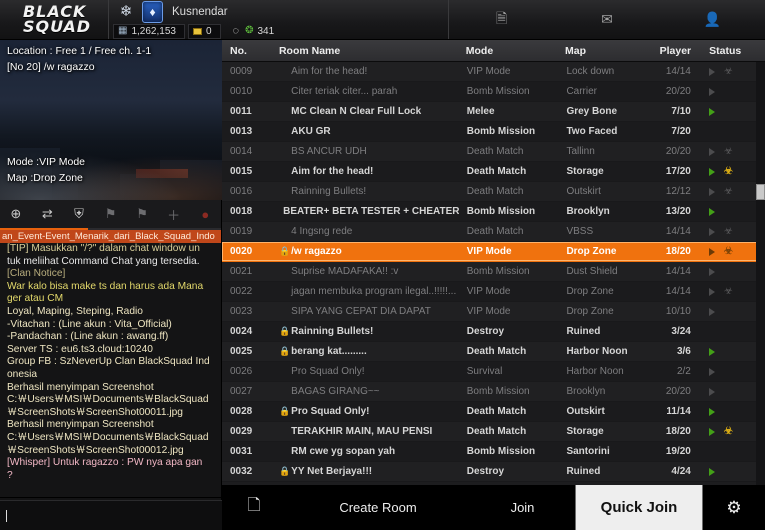 The width and height of the screenshot is (765, 530). What do you see at coordinates (371, 211) in the screenshot?
I see `room-name-text: BEATER+ BETA TESTER + CHEATER` at bounding box center [371, 211].